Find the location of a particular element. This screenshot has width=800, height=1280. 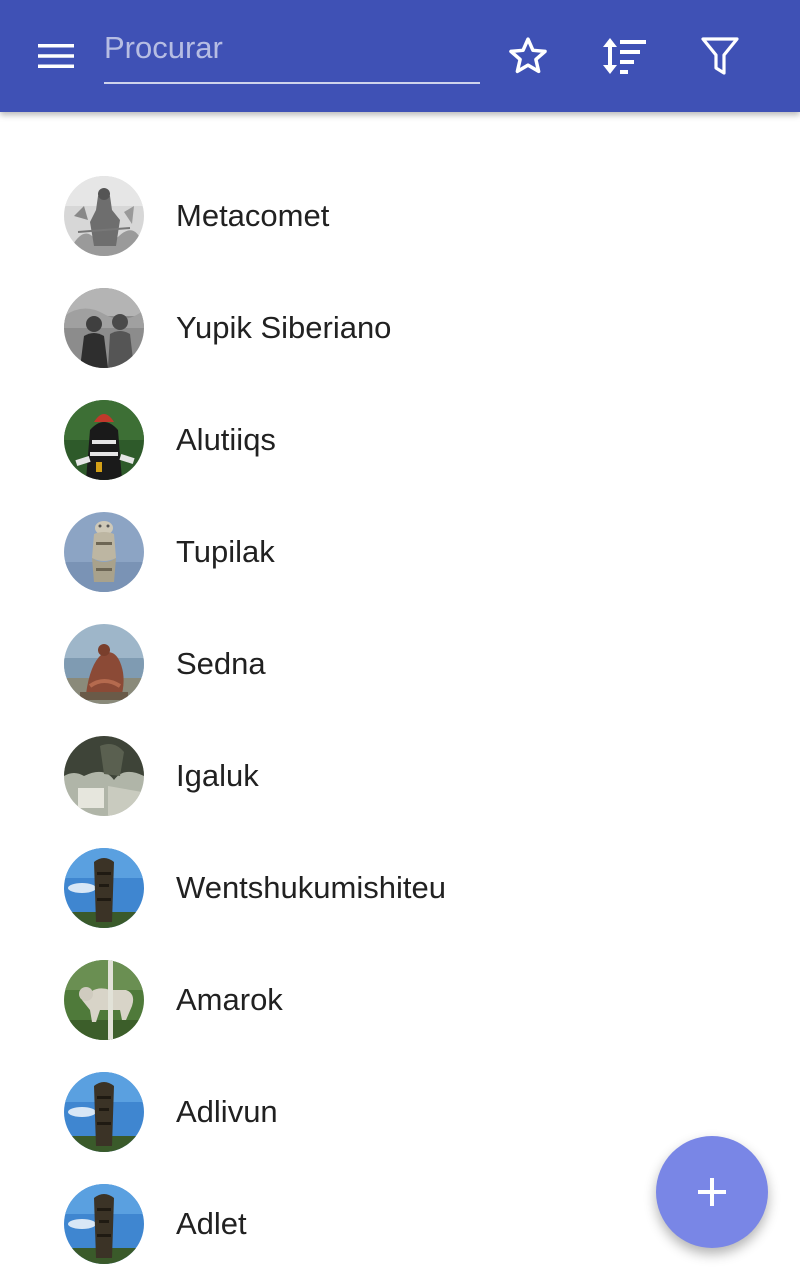

list-item-label: Alutiiqs is located at coordinates (226, 439).